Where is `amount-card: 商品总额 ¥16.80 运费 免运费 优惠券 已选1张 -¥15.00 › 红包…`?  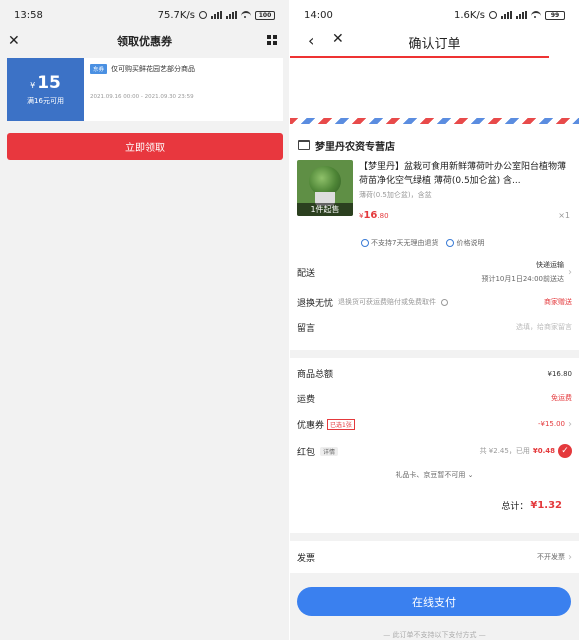
amount-card: 商品总额 ¥16.80 运费 免运费 优惠券 已选1张 -¥15.00 › 红包… is located at coordinates (434, 445).